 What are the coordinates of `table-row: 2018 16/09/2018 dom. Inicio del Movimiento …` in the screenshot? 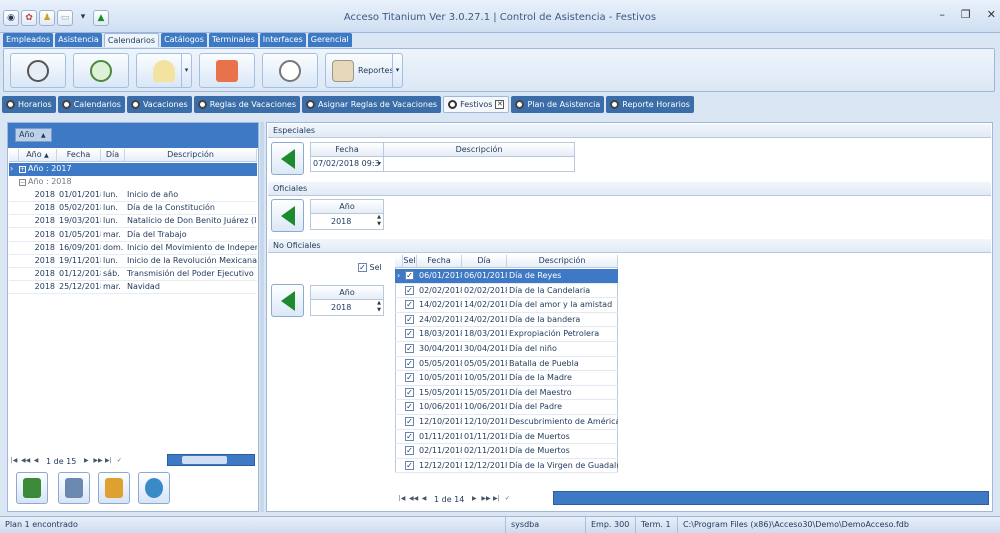 It's located at (133, 248).